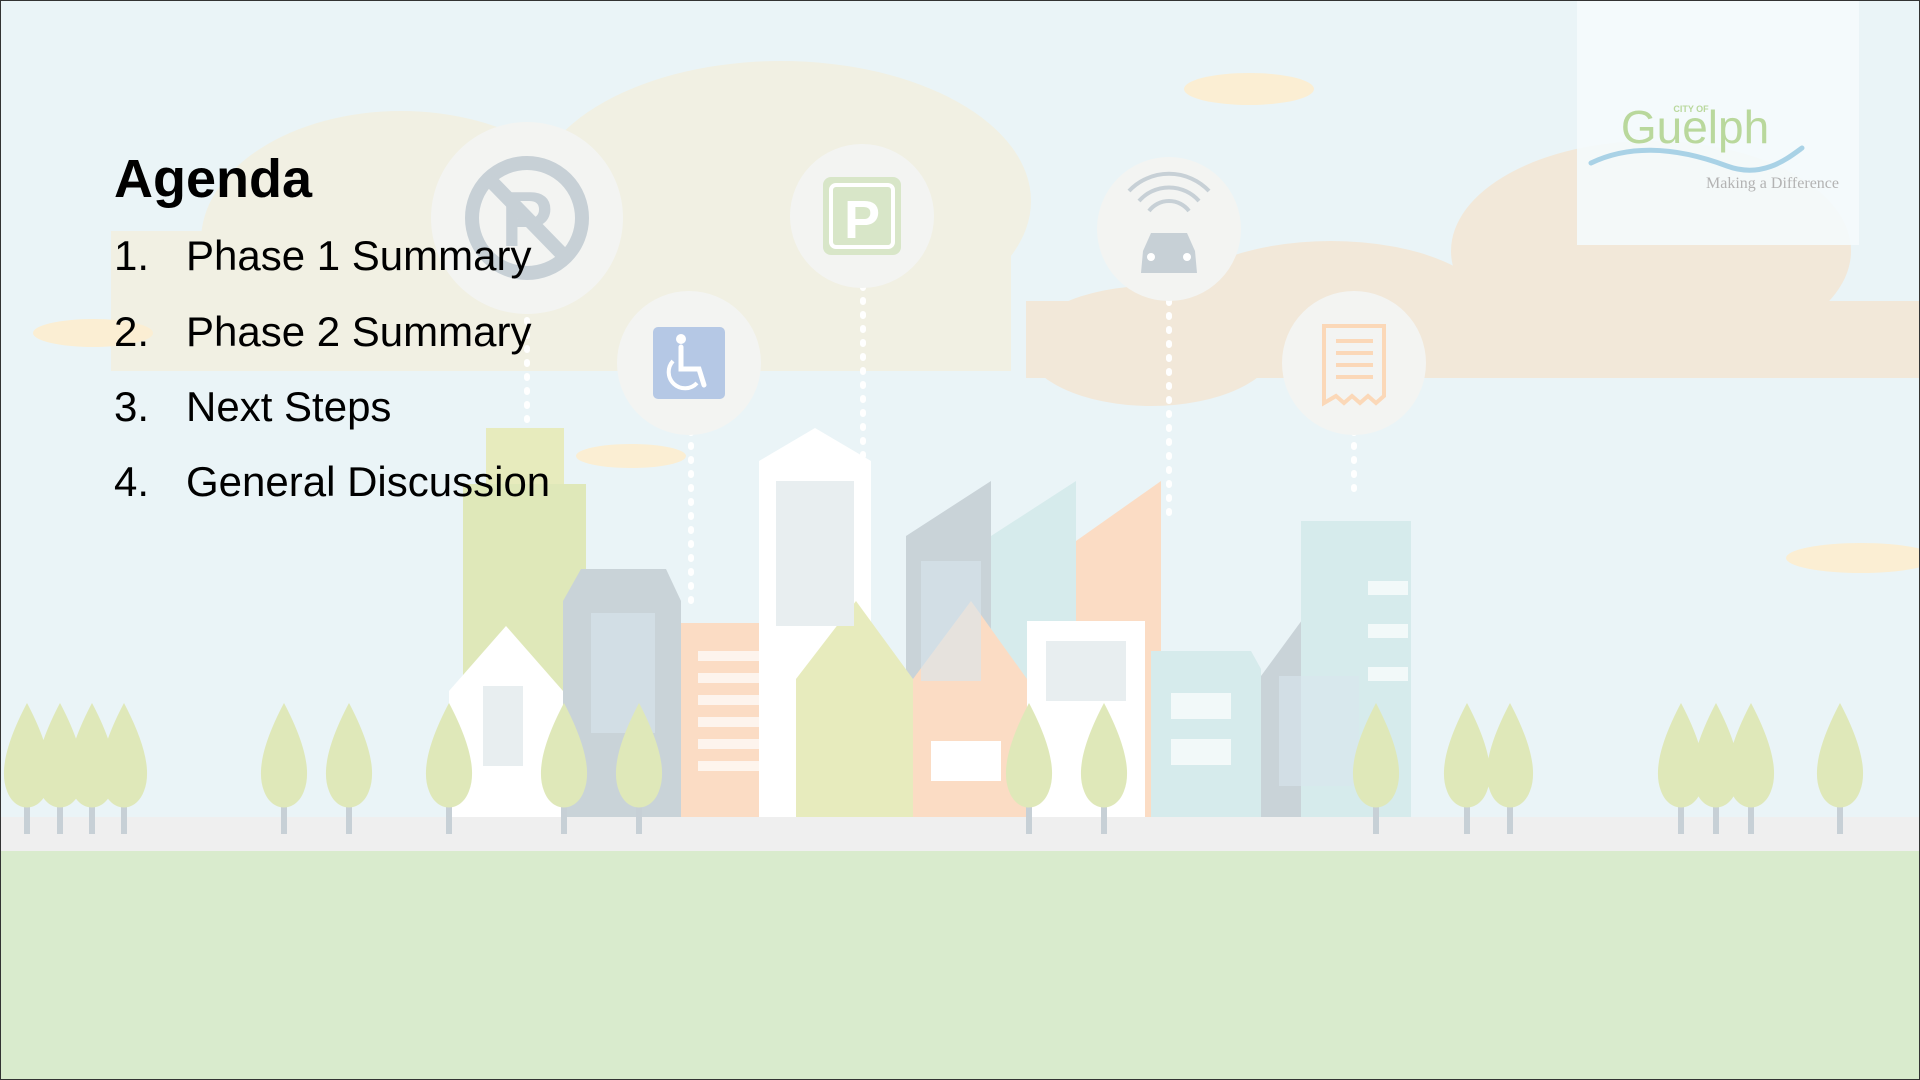  I want to click on agenda-item-label: Next Steps, so click(289, 406).